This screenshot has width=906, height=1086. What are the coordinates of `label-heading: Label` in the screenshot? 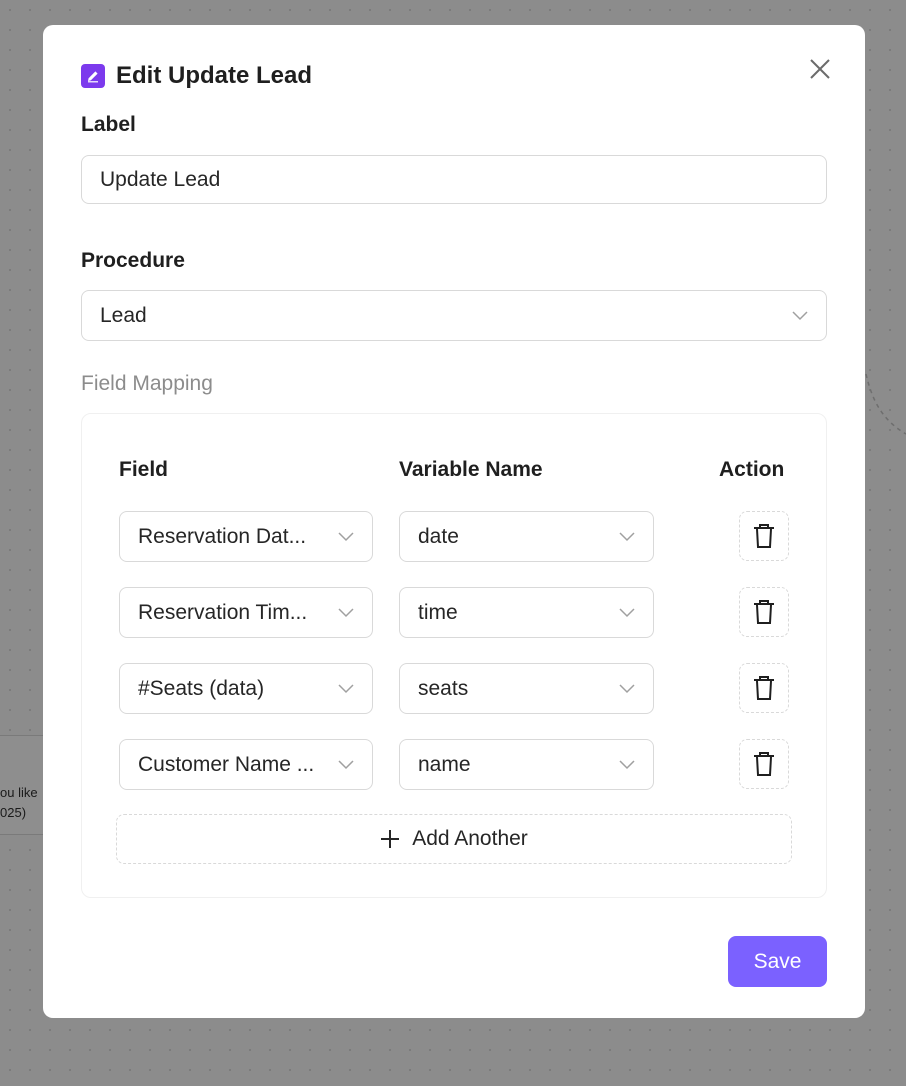 It's located at (108, 124).